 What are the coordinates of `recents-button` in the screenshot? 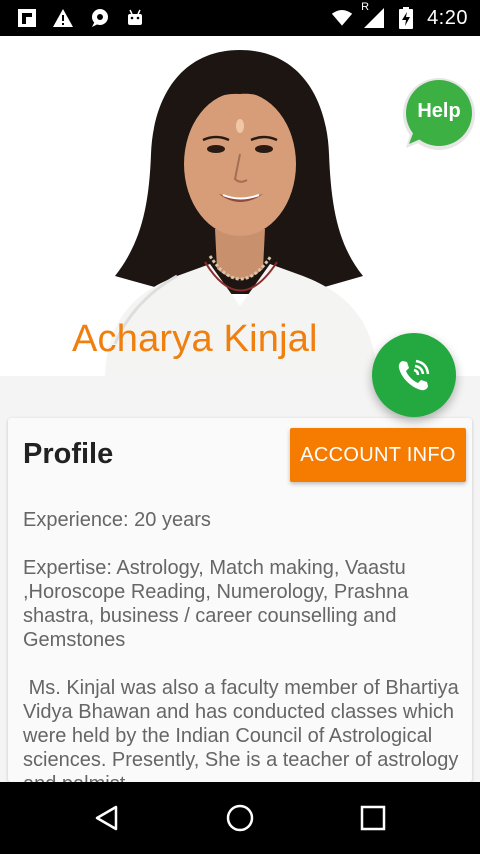 It's located at (373, 818).